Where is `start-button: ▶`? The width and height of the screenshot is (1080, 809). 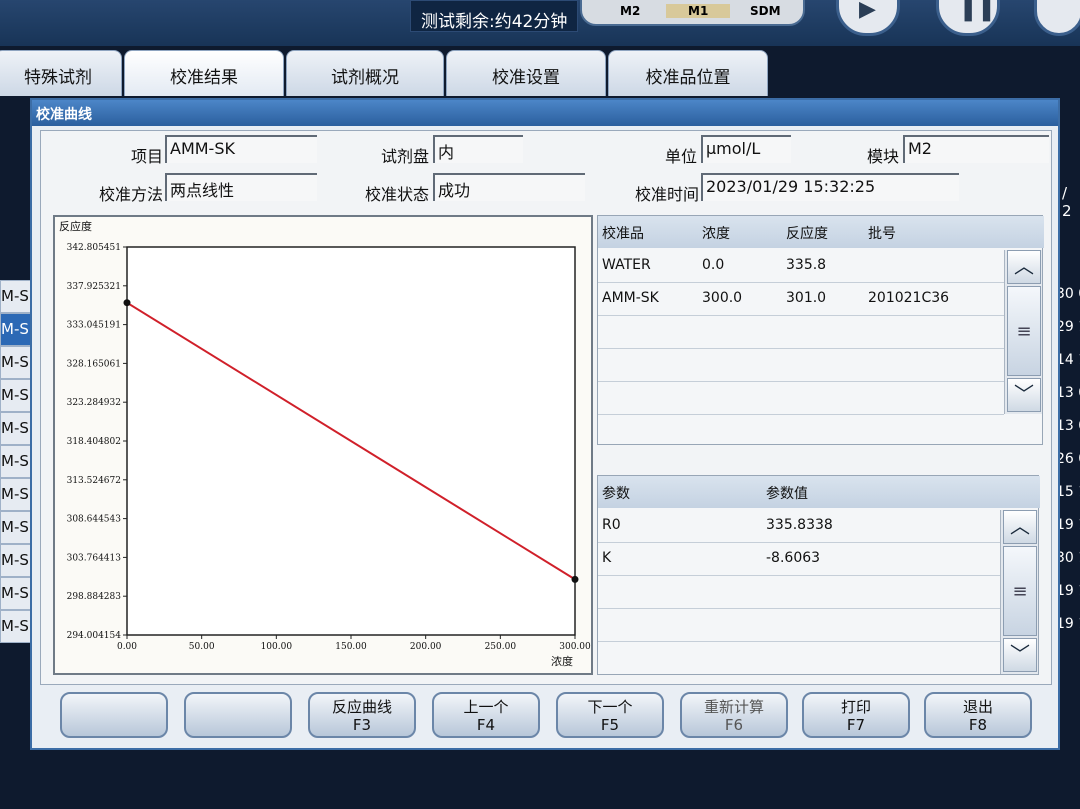 start-button: ▶ is located at coordinates (868, 18).